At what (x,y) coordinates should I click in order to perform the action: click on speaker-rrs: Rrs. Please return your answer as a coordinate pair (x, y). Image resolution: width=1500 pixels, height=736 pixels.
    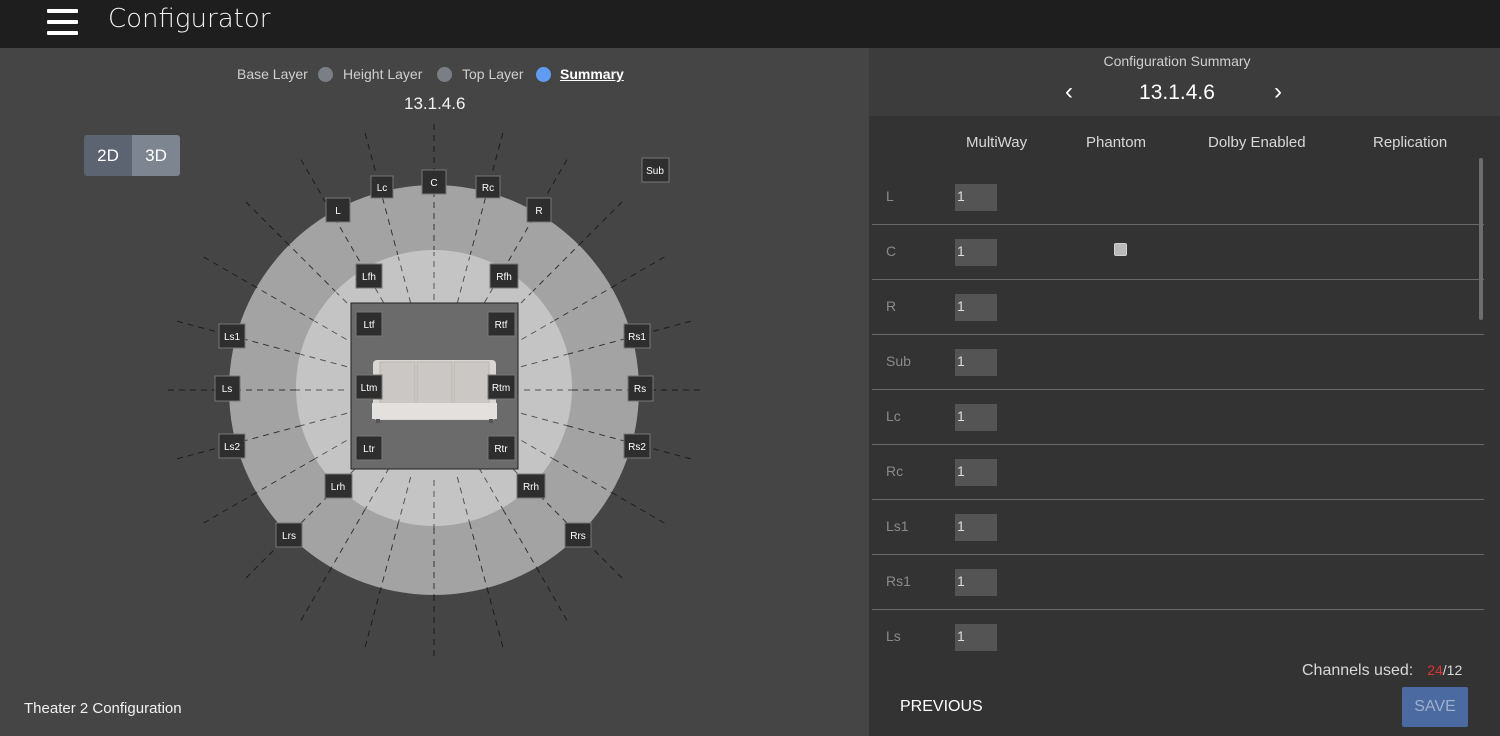
    Looking at the image, I should click on (578, 535).